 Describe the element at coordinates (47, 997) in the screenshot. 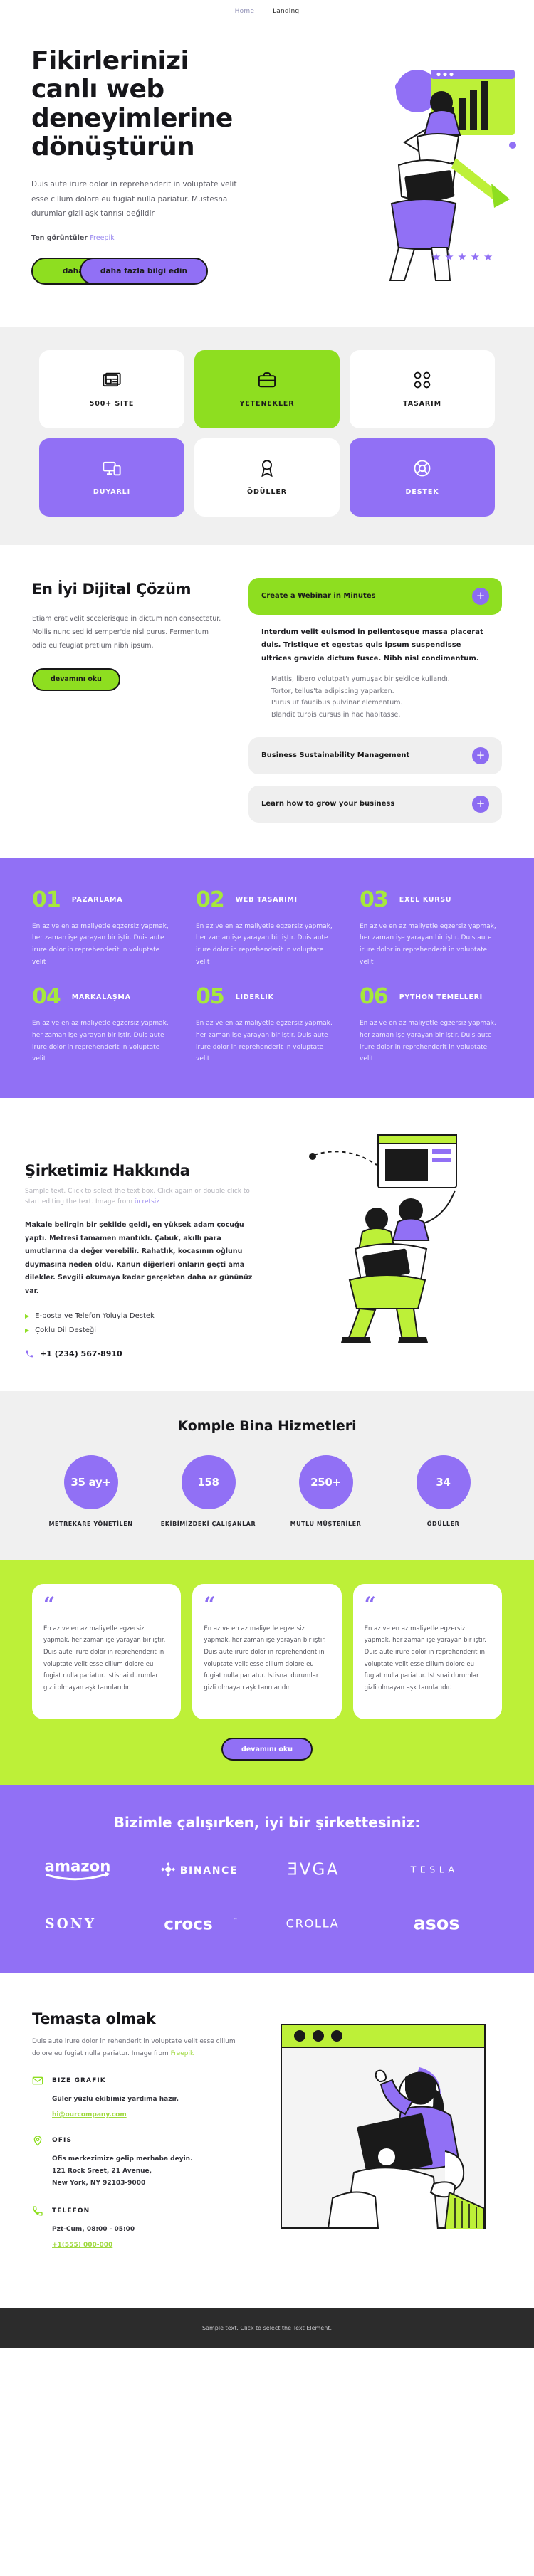

I see `item-number: 04` at that location.